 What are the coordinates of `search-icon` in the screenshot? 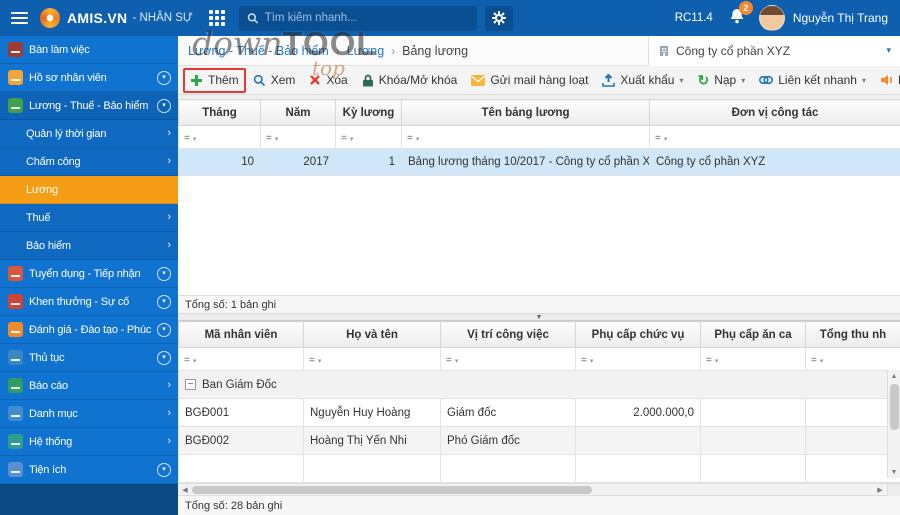 It's located at (252, 18).